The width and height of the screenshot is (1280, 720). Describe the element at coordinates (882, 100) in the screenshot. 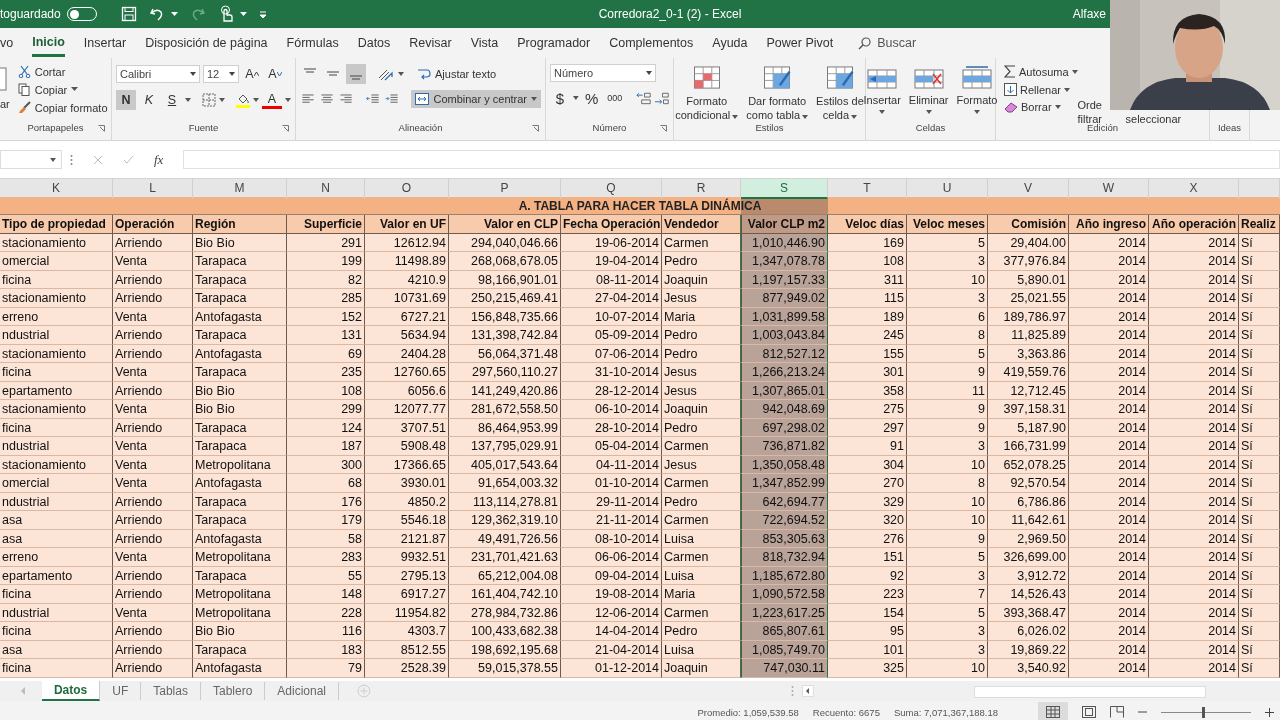

I see `cells-button: Insertar` at that location.